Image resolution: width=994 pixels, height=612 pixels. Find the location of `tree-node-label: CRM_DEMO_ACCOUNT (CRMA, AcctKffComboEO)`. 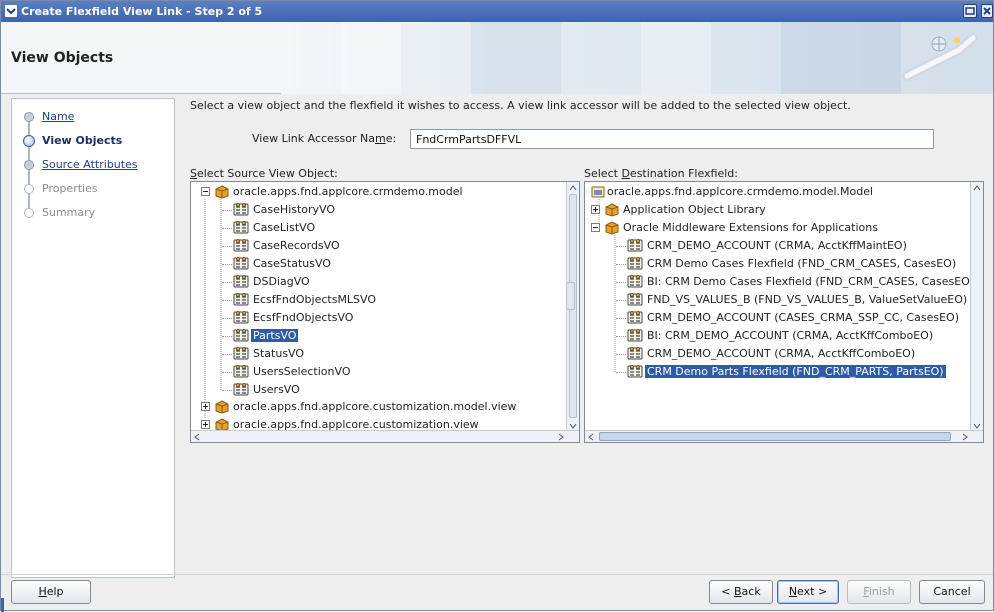

tree-node-label: CRM_DEMO_ACCOUNT (CRMA, AcctKffComboEO) is located at coordinates (781, 353).